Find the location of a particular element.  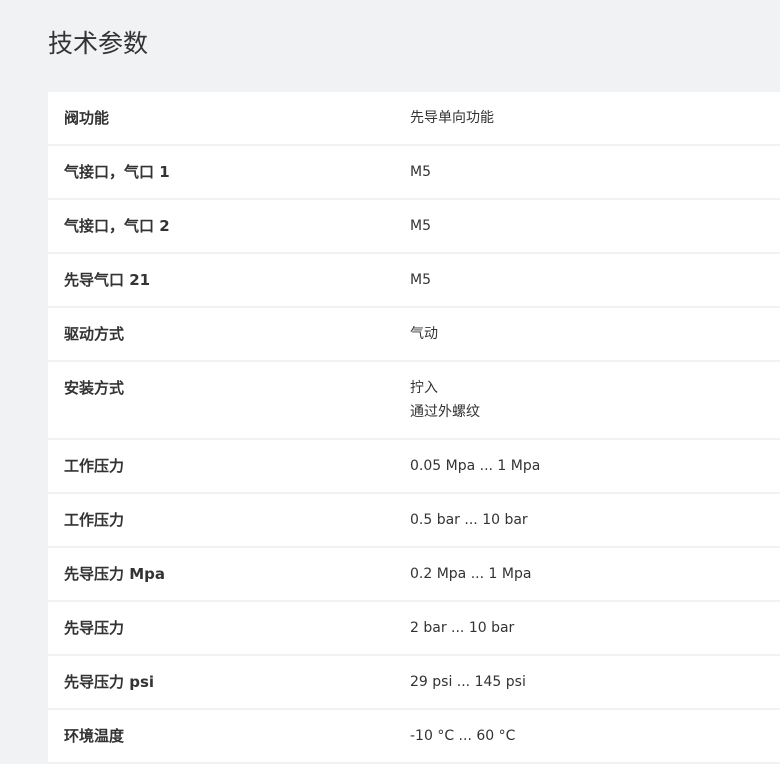

spec-value: 0.5 bar ... 10 bar is located at coordinates (595, 527).